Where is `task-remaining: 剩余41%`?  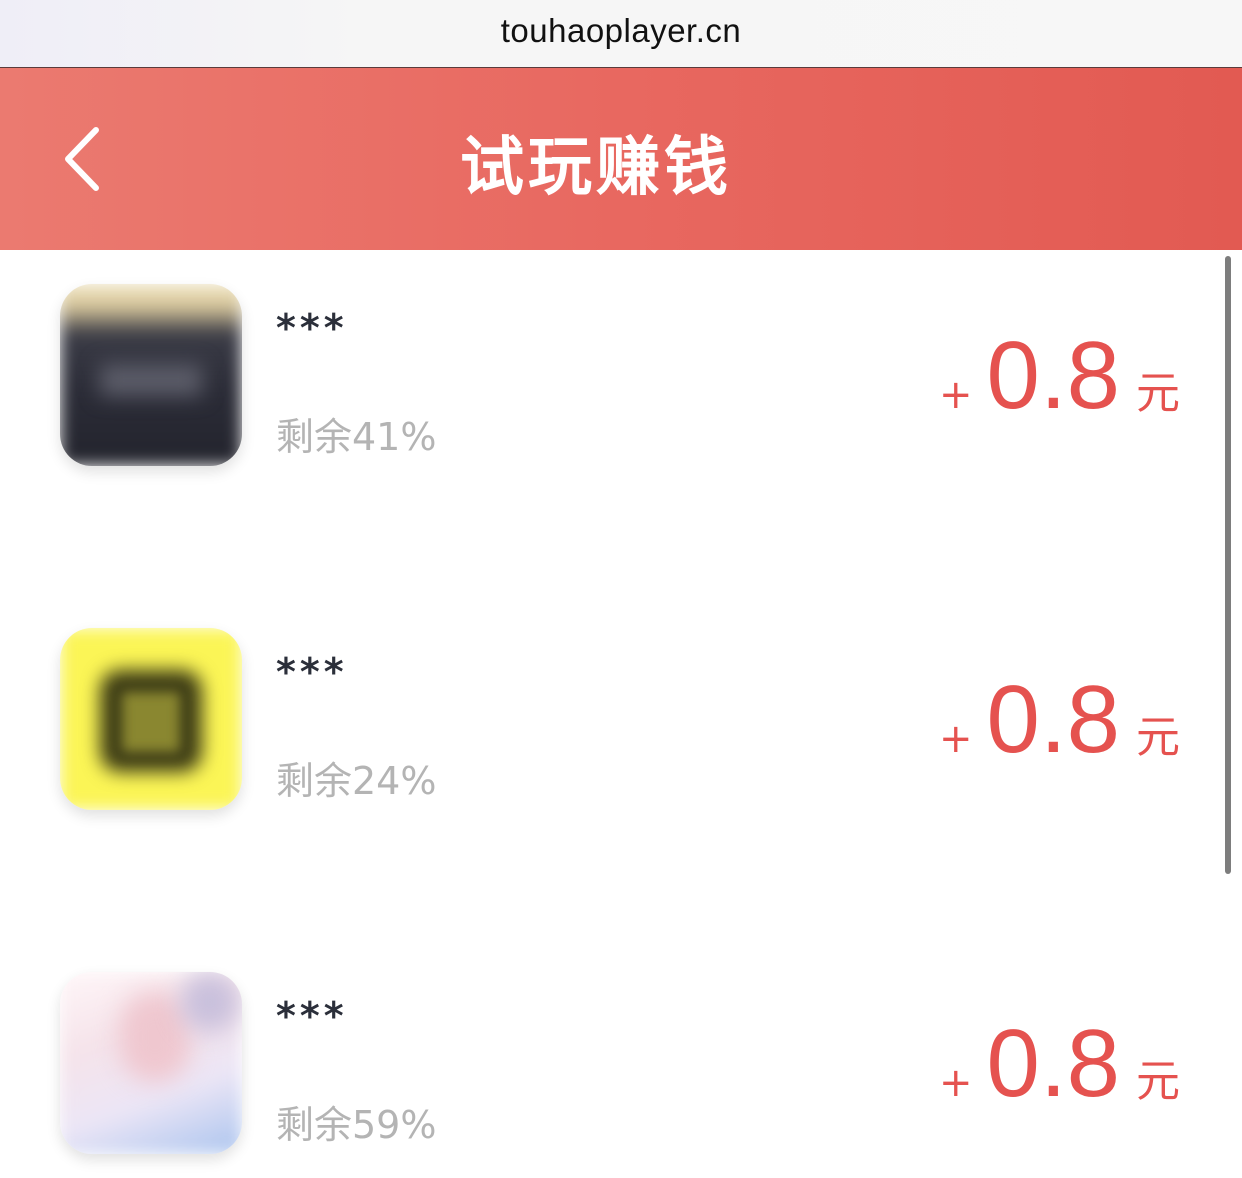 task-remaining: 剩余41% is located at coordinates (356, 437).